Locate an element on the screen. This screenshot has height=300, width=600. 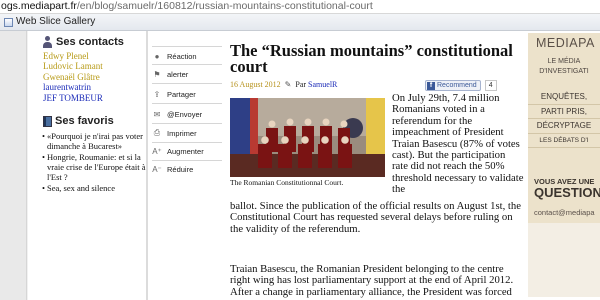
reaction-icon: ● is located at coordinates (157, 56).